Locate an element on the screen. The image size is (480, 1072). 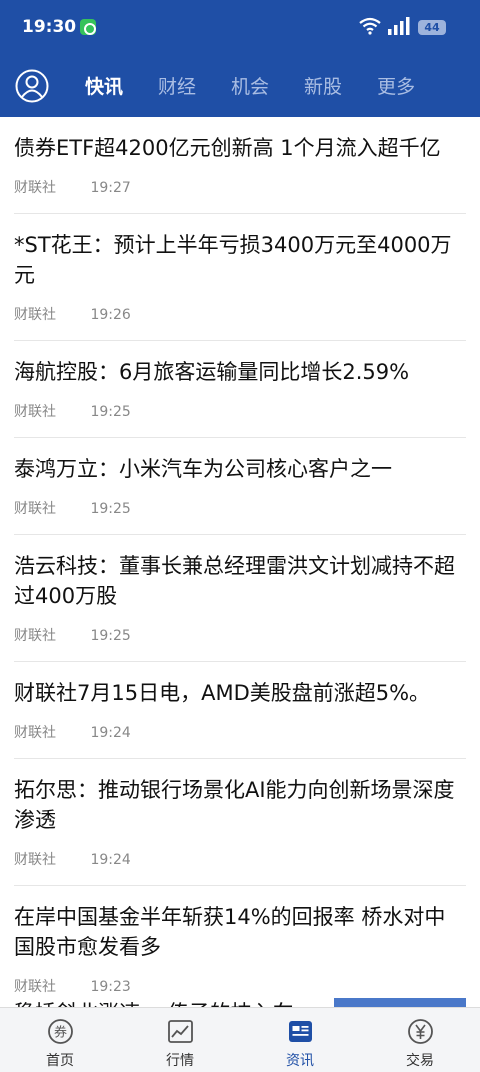
yuan-icon is located at coordinates (420, 1031).